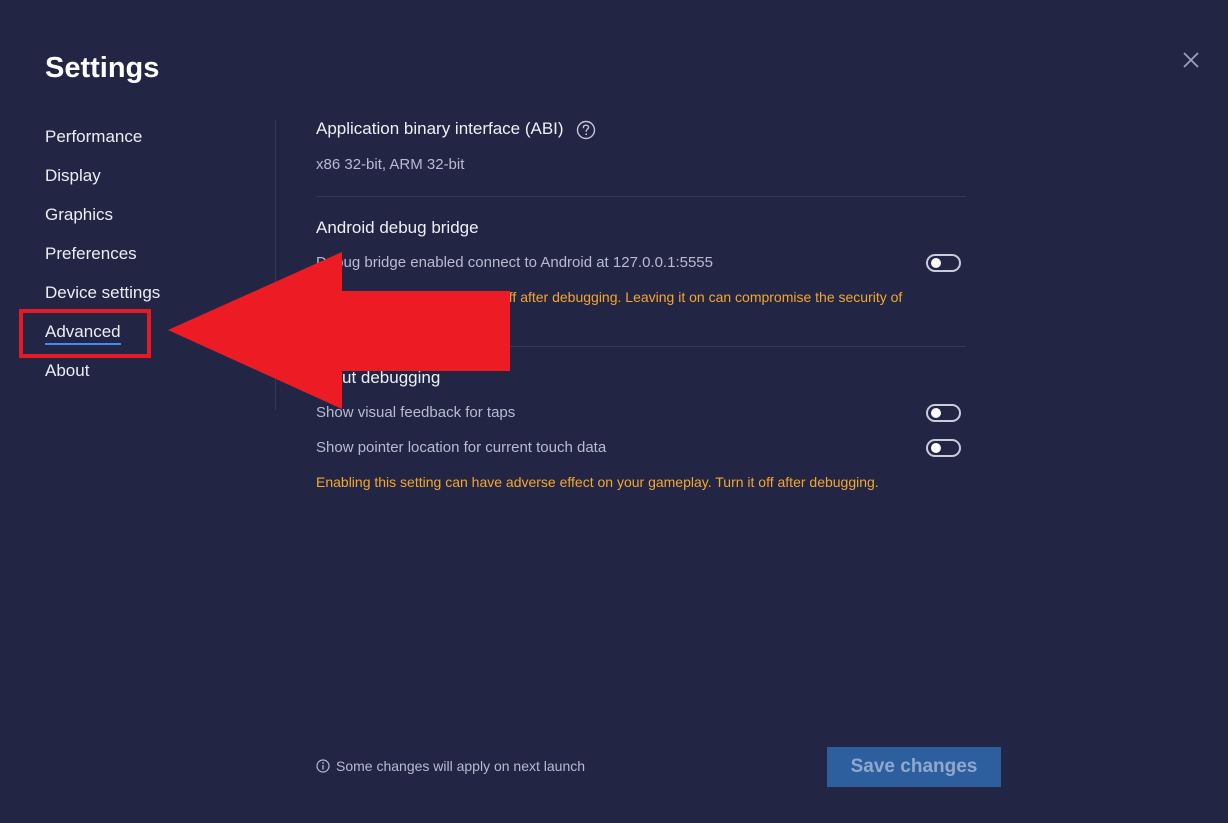 Image resolution: width=1228 pixels, height=823 pixels. Describe the element at coordinates (943, 263) in the screenshot. I see `adb-toggle` at that location.